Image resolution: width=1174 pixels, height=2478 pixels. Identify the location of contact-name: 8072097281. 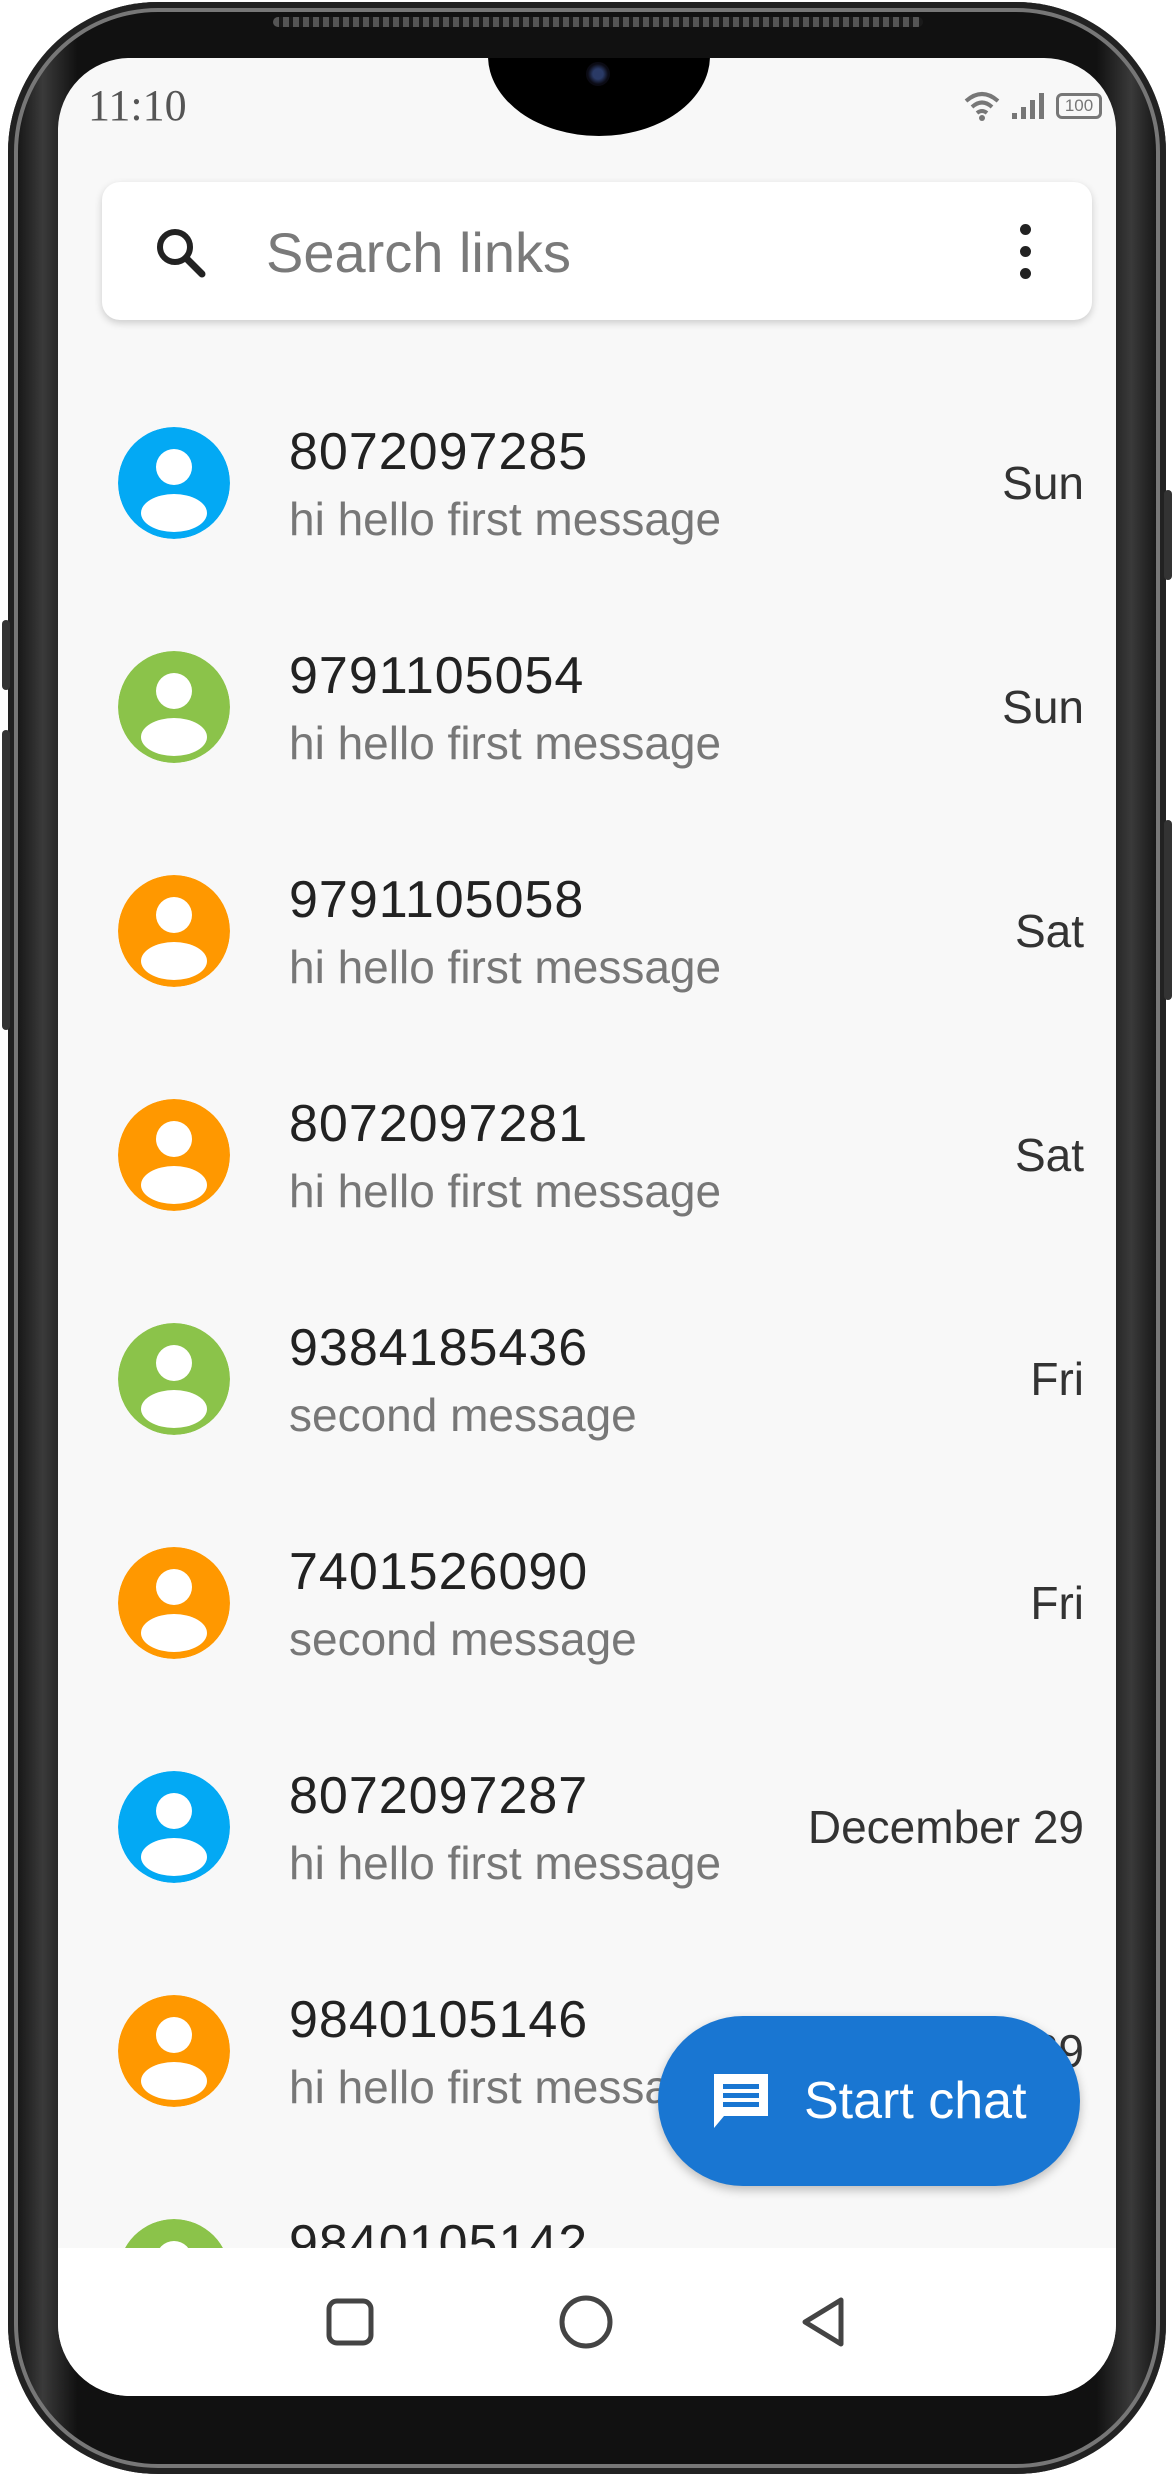
(439, 1124).